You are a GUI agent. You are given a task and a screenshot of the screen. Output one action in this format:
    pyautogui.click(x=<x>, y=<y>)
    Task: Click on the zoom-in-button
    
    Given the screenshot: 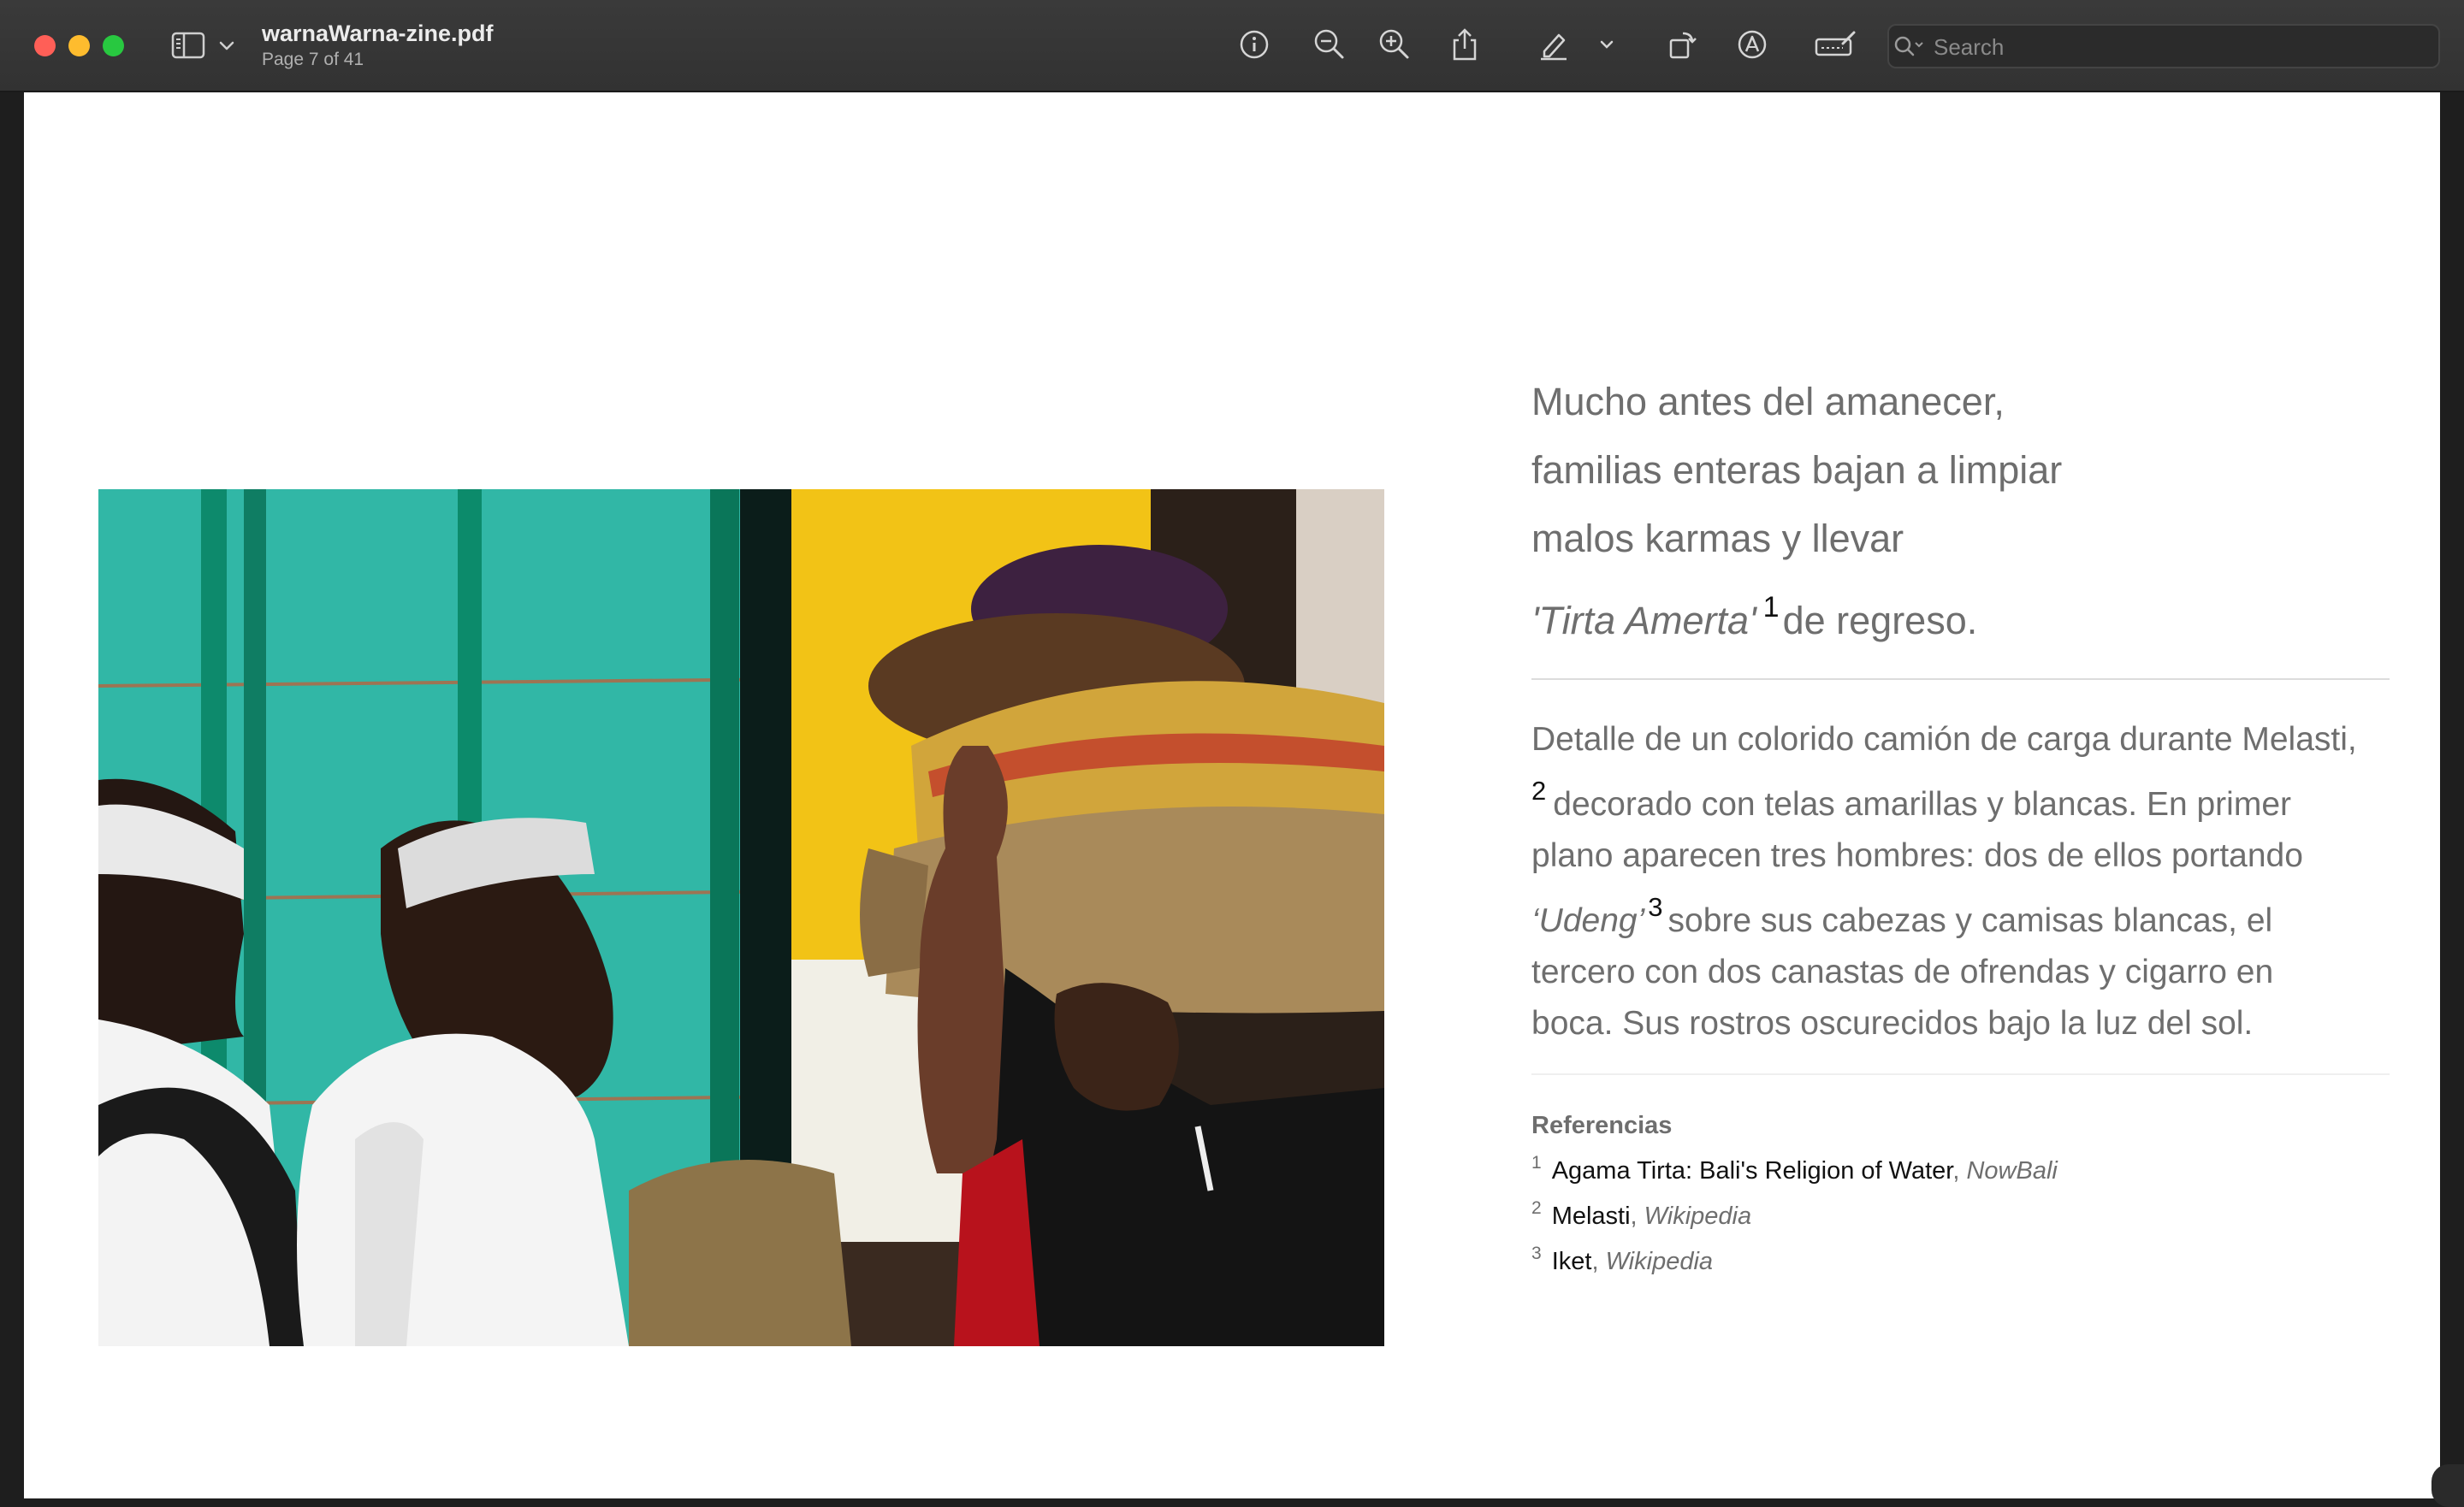 What is the action you would take?
    pyautogui.click(x=1394, y=44)
    